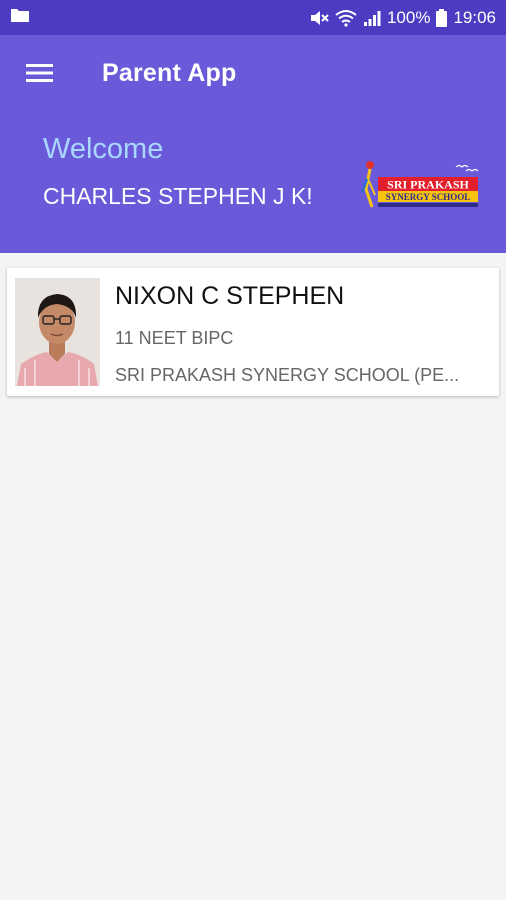  Describe the element at coordinates (428, 197) in the screenshot. I see `logo-line2: SYNERGY SCHOOL` at that location.